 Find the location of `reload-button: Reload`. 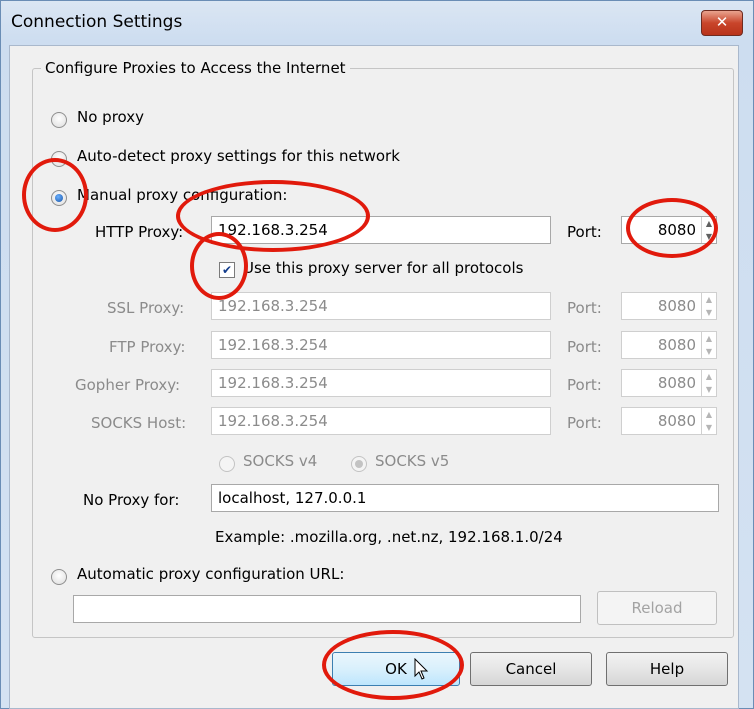

reload-button: Reload is located at coordinates (657, 608).